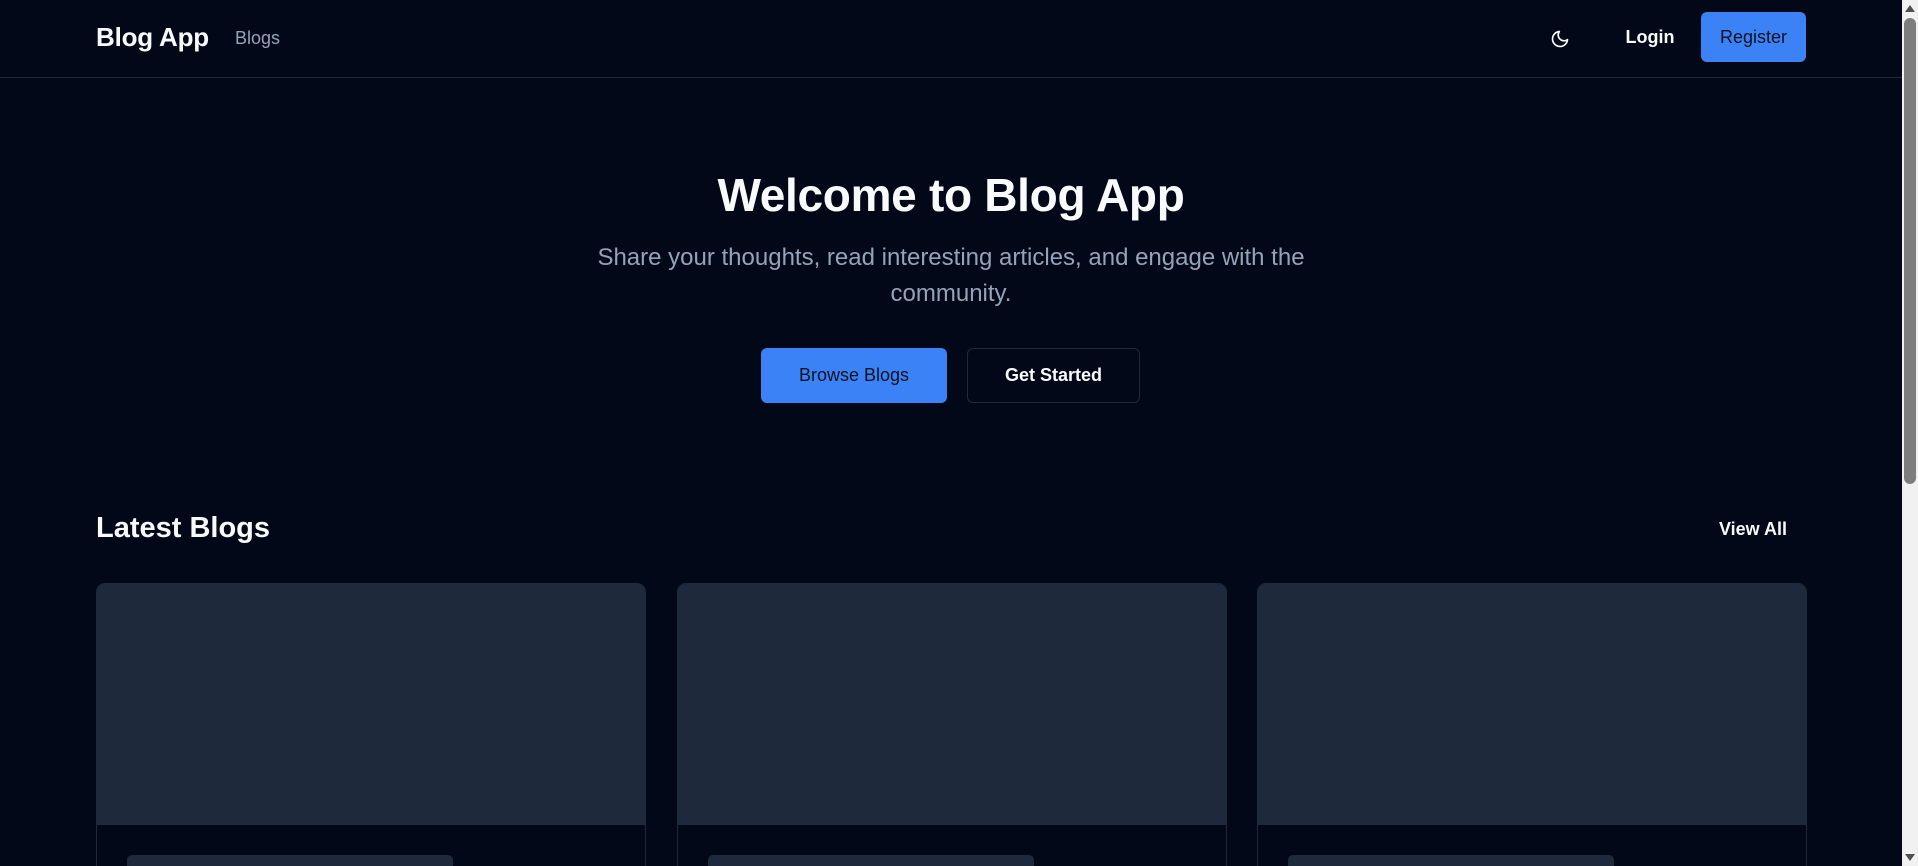  Describe the element at coordinates (257, 38) in the screenshot. I see `nav-link-blogs: Blogs` at that location.